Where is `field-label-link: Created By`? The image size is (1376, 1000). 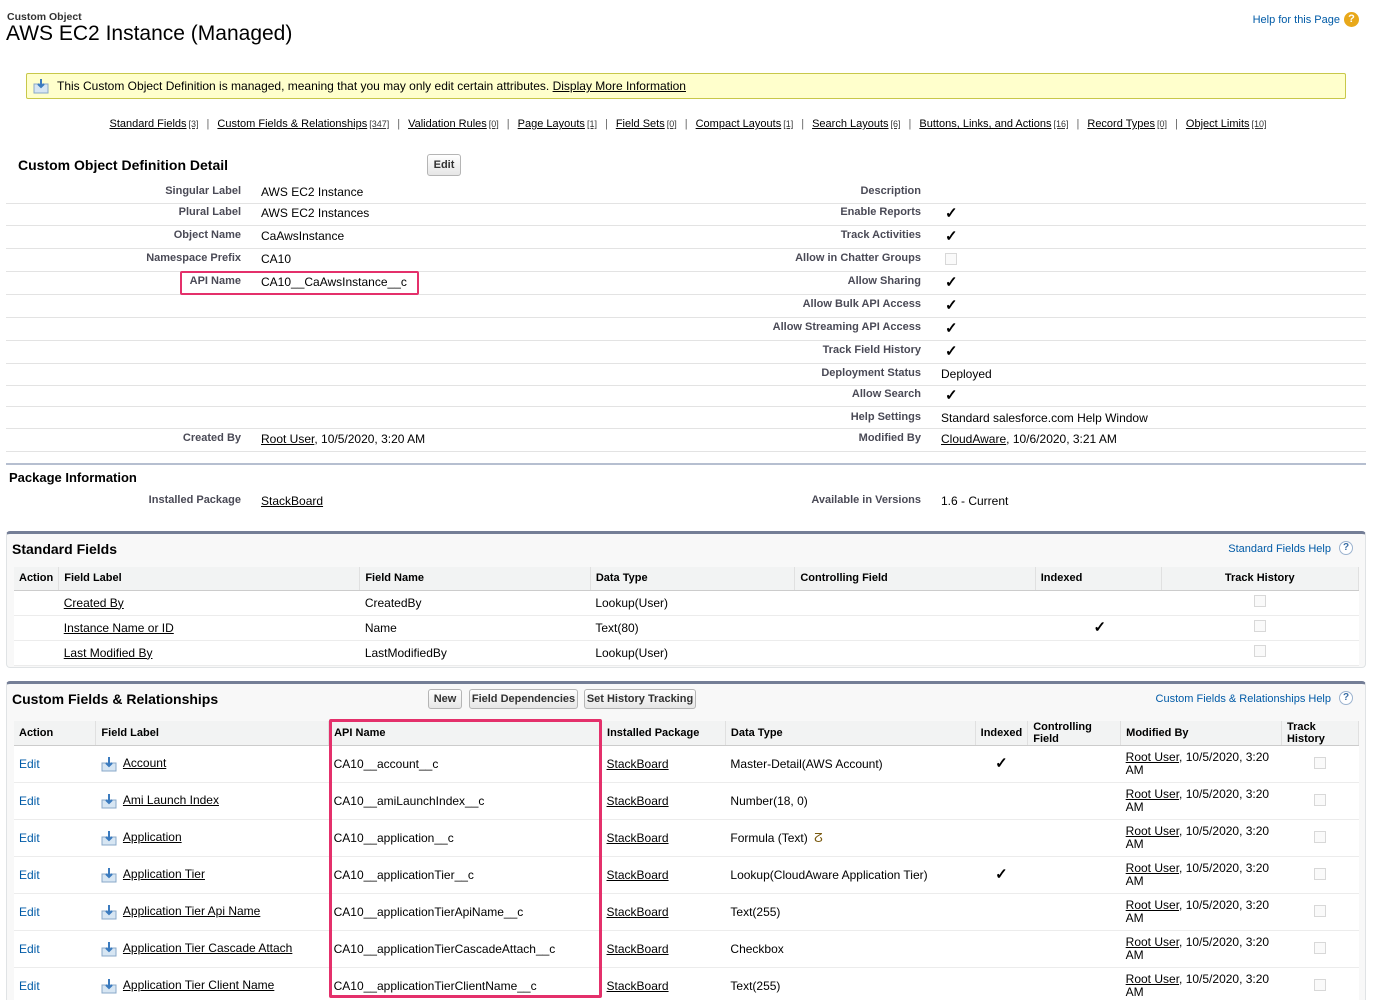 field-label-link: Created By is located at coordinates (94, 603).